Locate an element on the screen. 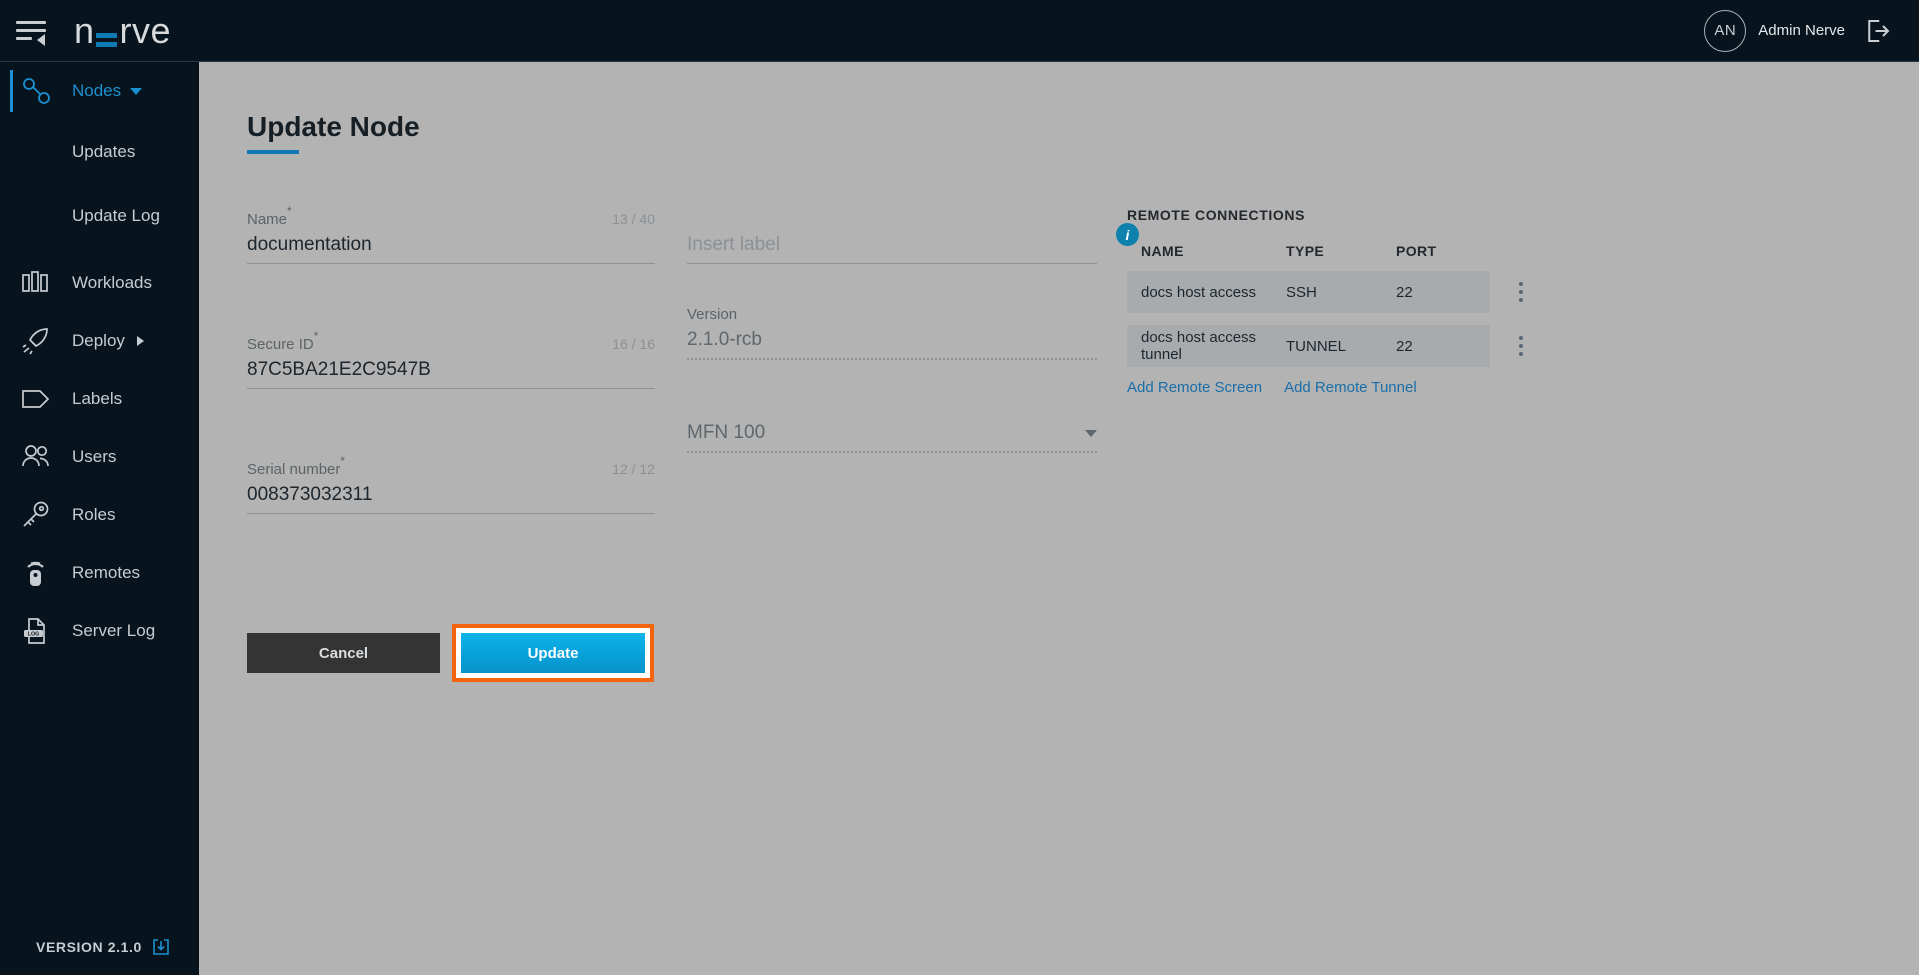 The image size is (1919, 975). field-label-input: Insert label i is located at coordinates (913, 235).